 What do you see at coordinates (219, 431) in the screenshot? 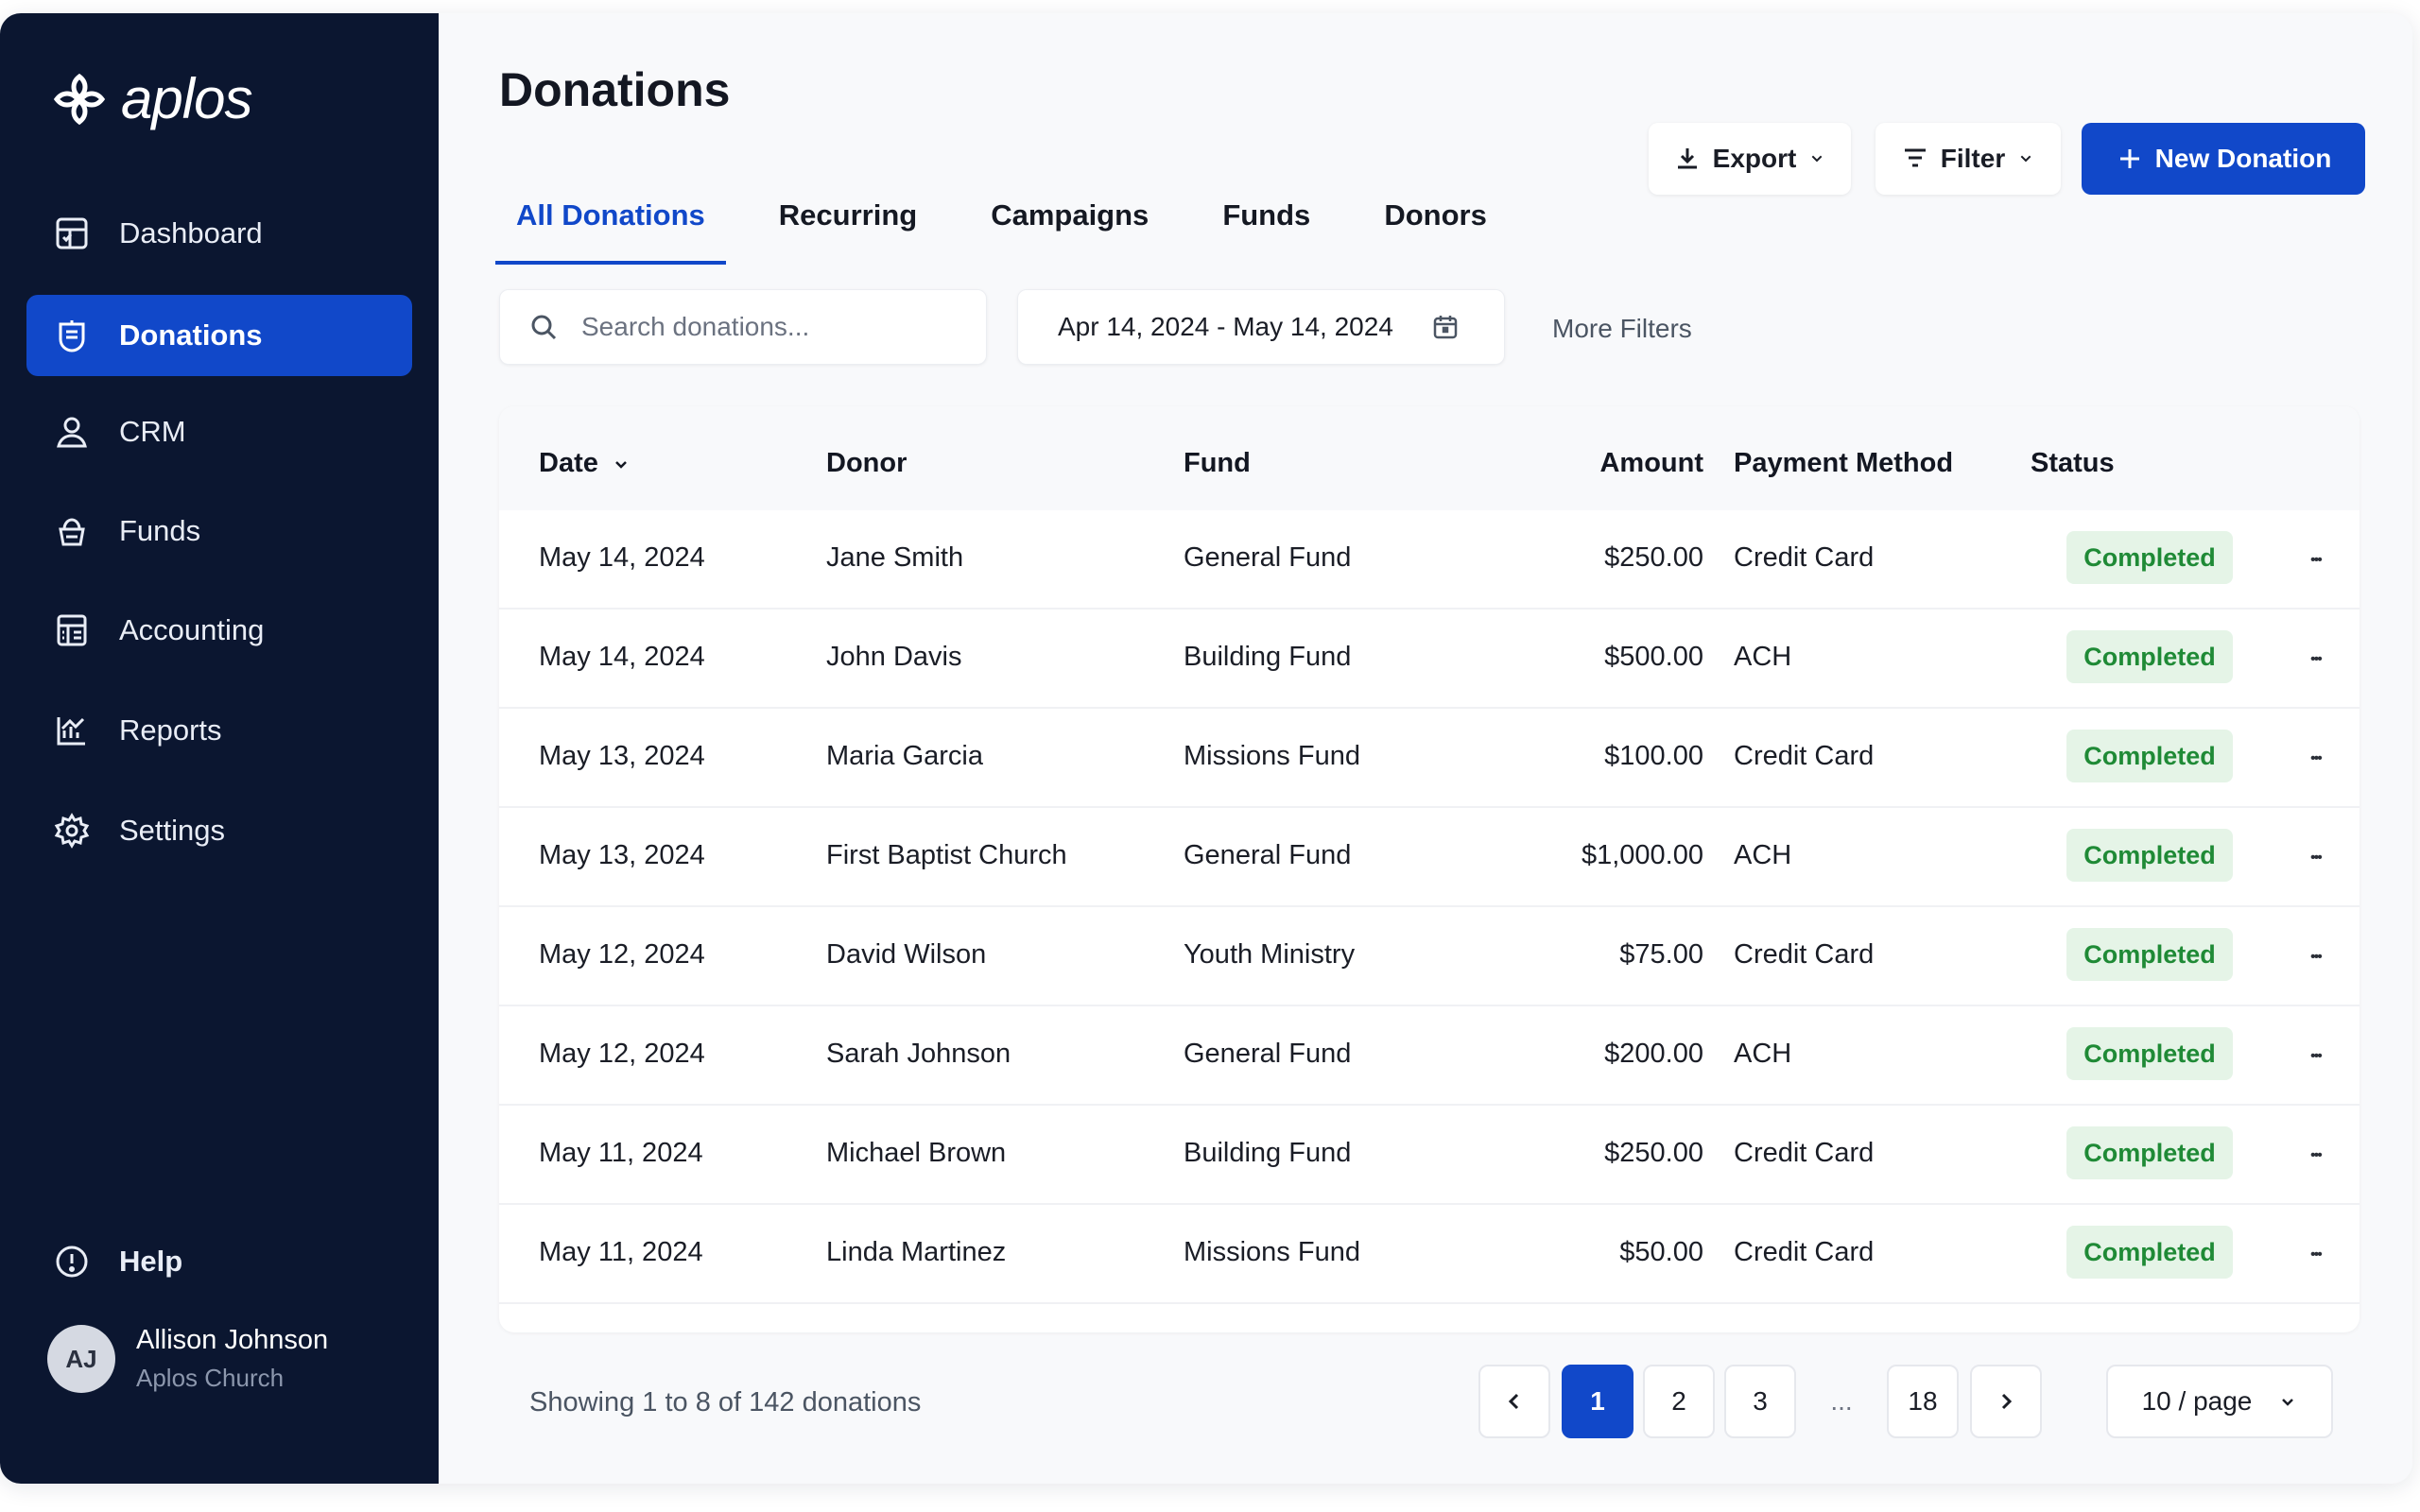
I see `sidebar-item-crm: CRM` at bounding box center [219, 431].